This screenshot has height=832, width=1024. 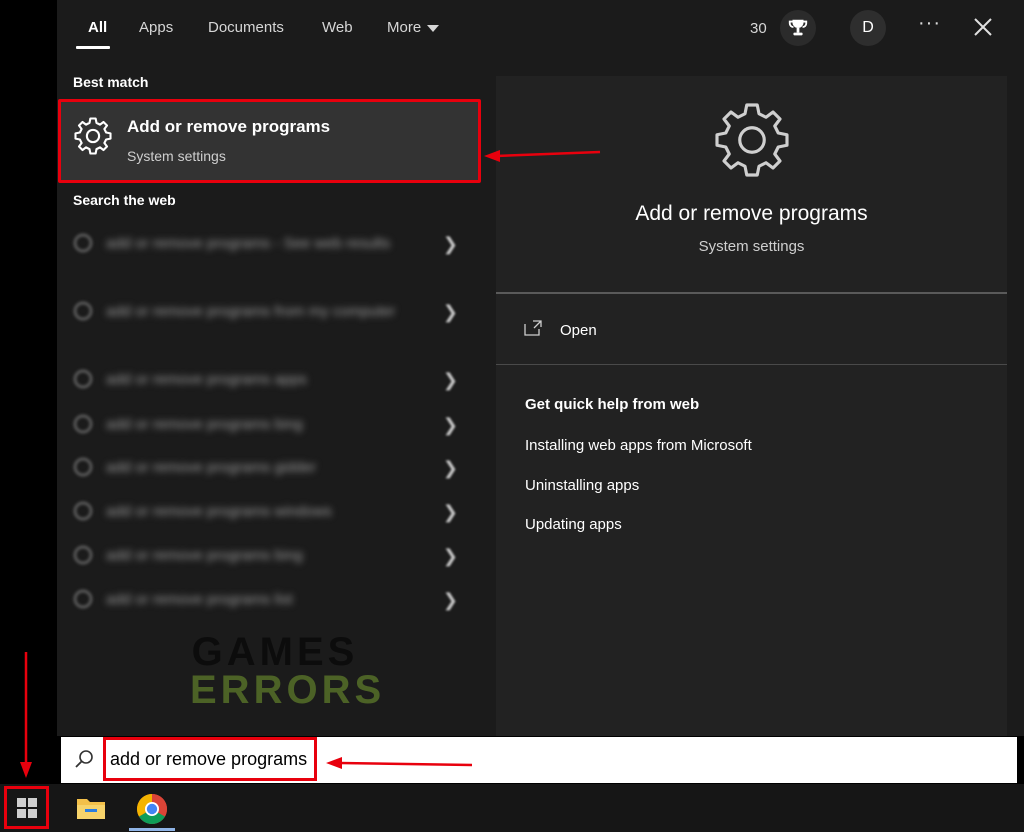 I want to click on close-button, so click(x=983, y=27).